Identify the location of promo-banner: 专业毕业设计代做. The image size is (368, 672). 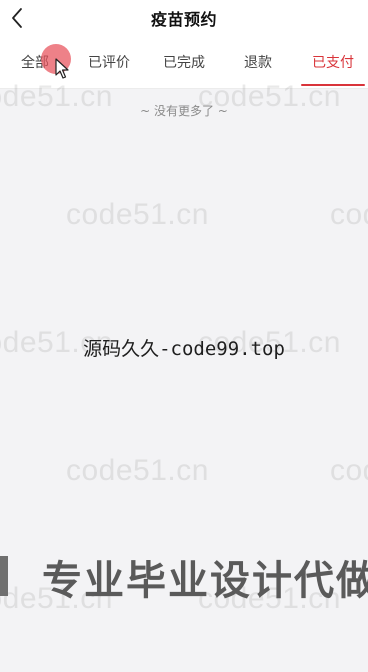
(184, 577).